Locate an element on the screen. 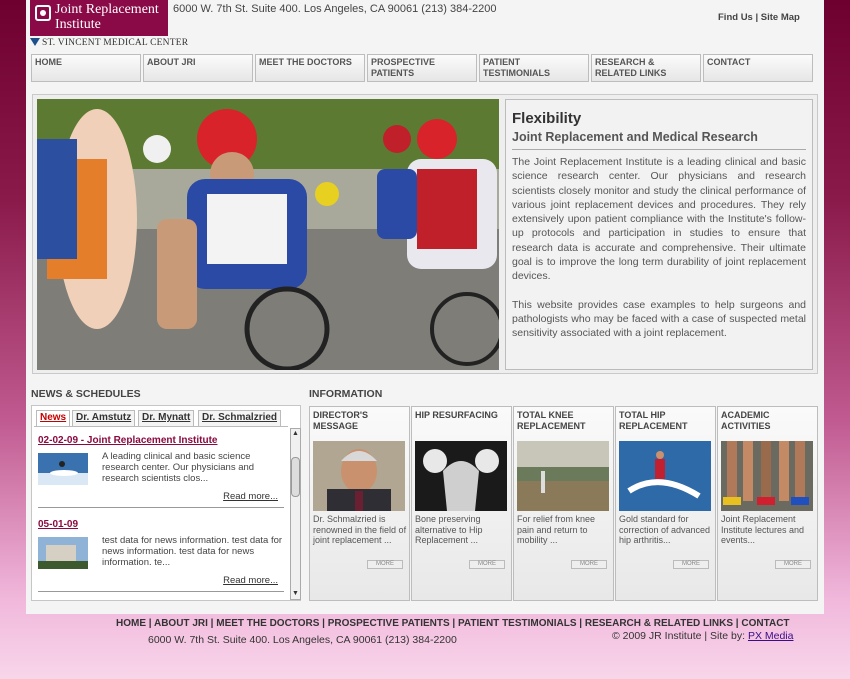 The width and height of the screenshot is (850, 679). info-card-title: DIRECTOR'S MESSAGE is located at coordinates (340, 420).